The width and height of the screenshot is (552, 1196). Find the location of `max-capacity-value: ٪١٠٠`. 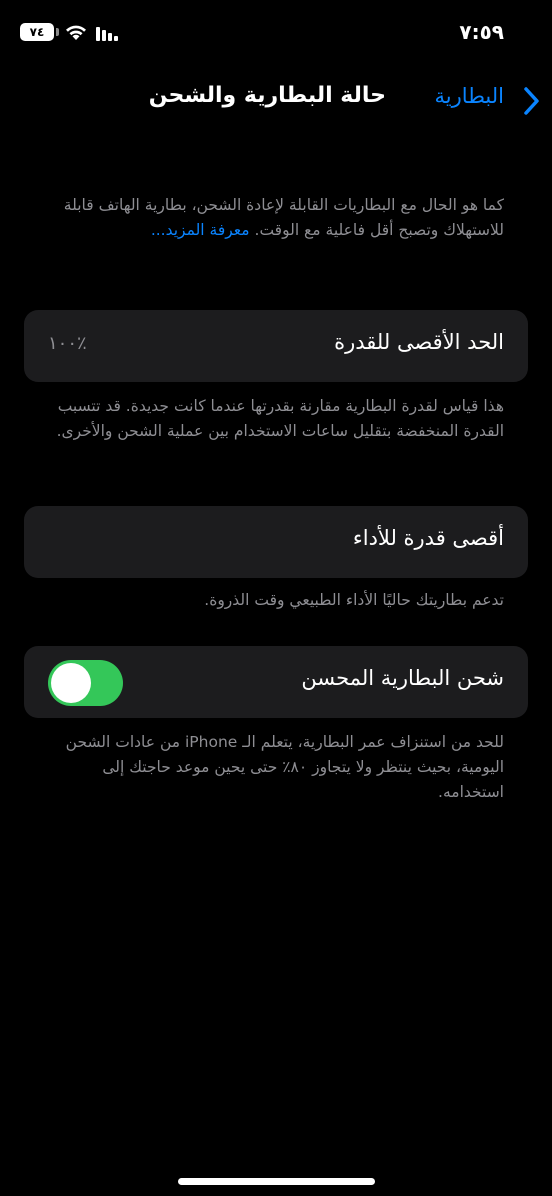

max-capacity-value: ٪١٠٠ is located at coordinates (67, 343).